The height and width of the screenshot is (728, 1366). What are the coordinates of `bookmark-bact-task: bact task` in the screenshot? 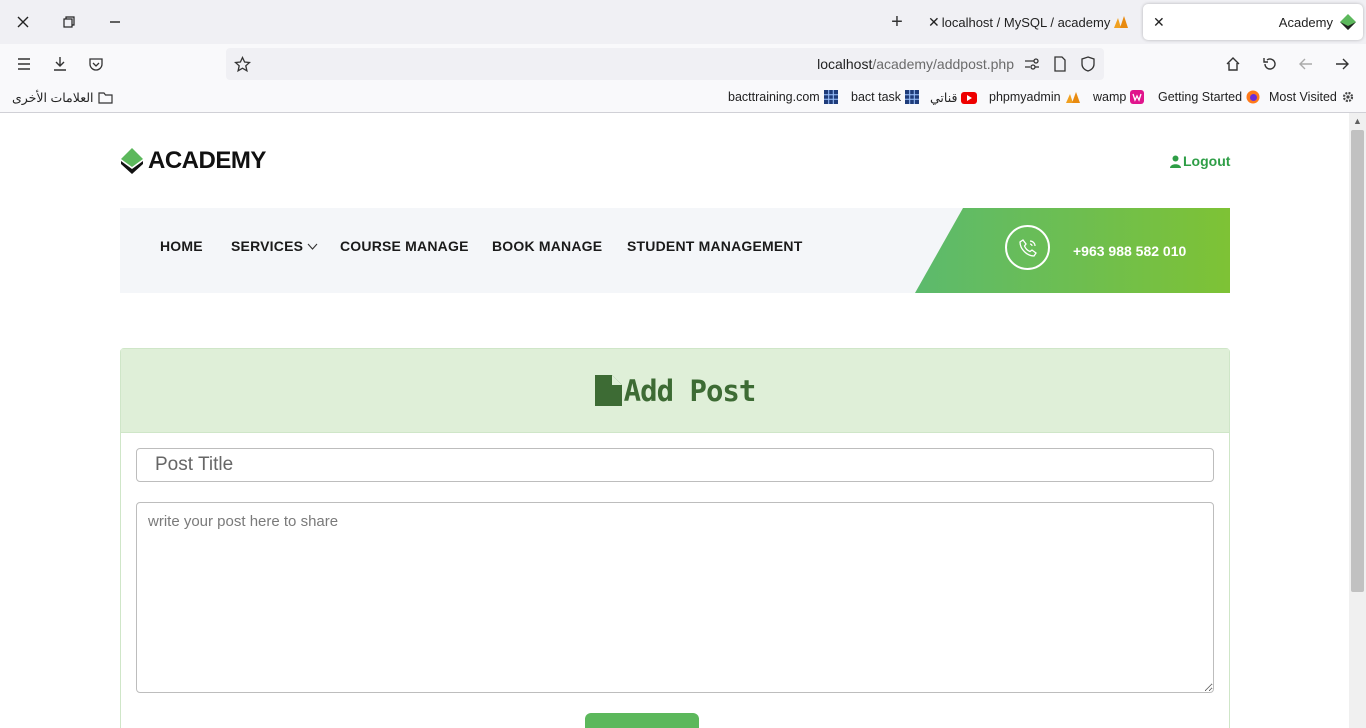 It's located at (885, 97).